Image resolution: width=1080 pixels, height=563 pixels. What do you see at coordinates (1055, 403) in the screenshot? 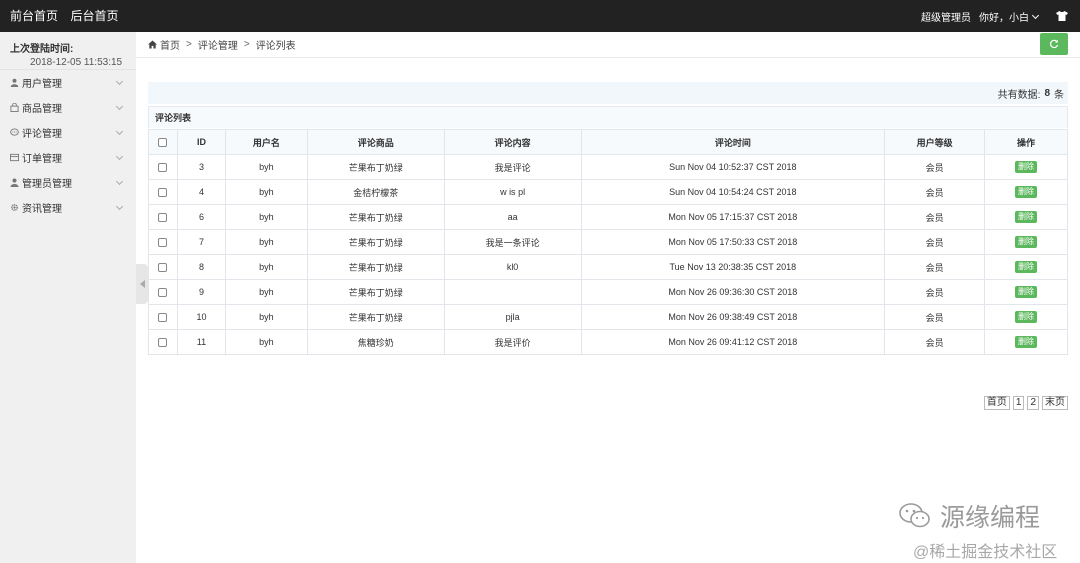
I see `page-last: 末页` at bounding box center [1055, 403].